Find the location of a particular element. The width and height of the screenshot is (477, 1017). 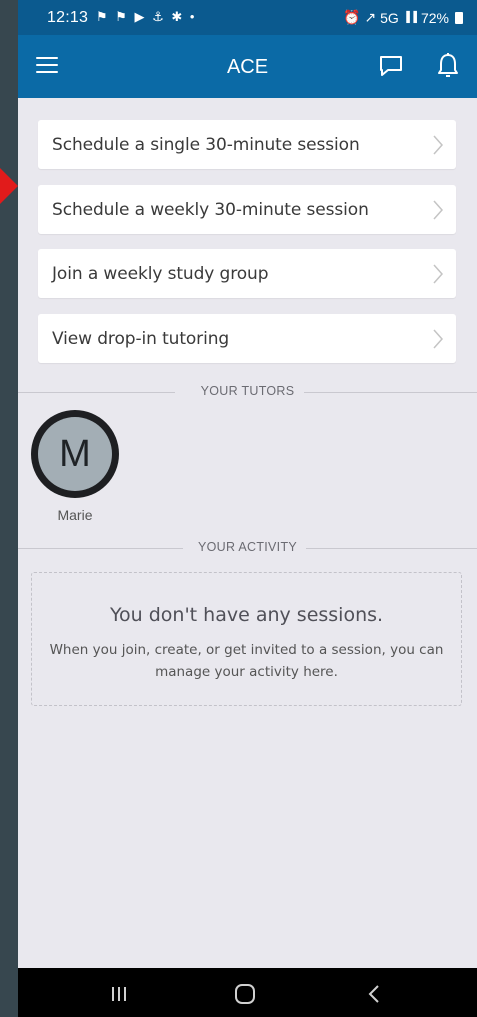

bell-icon is located at coordinates (448, 66).